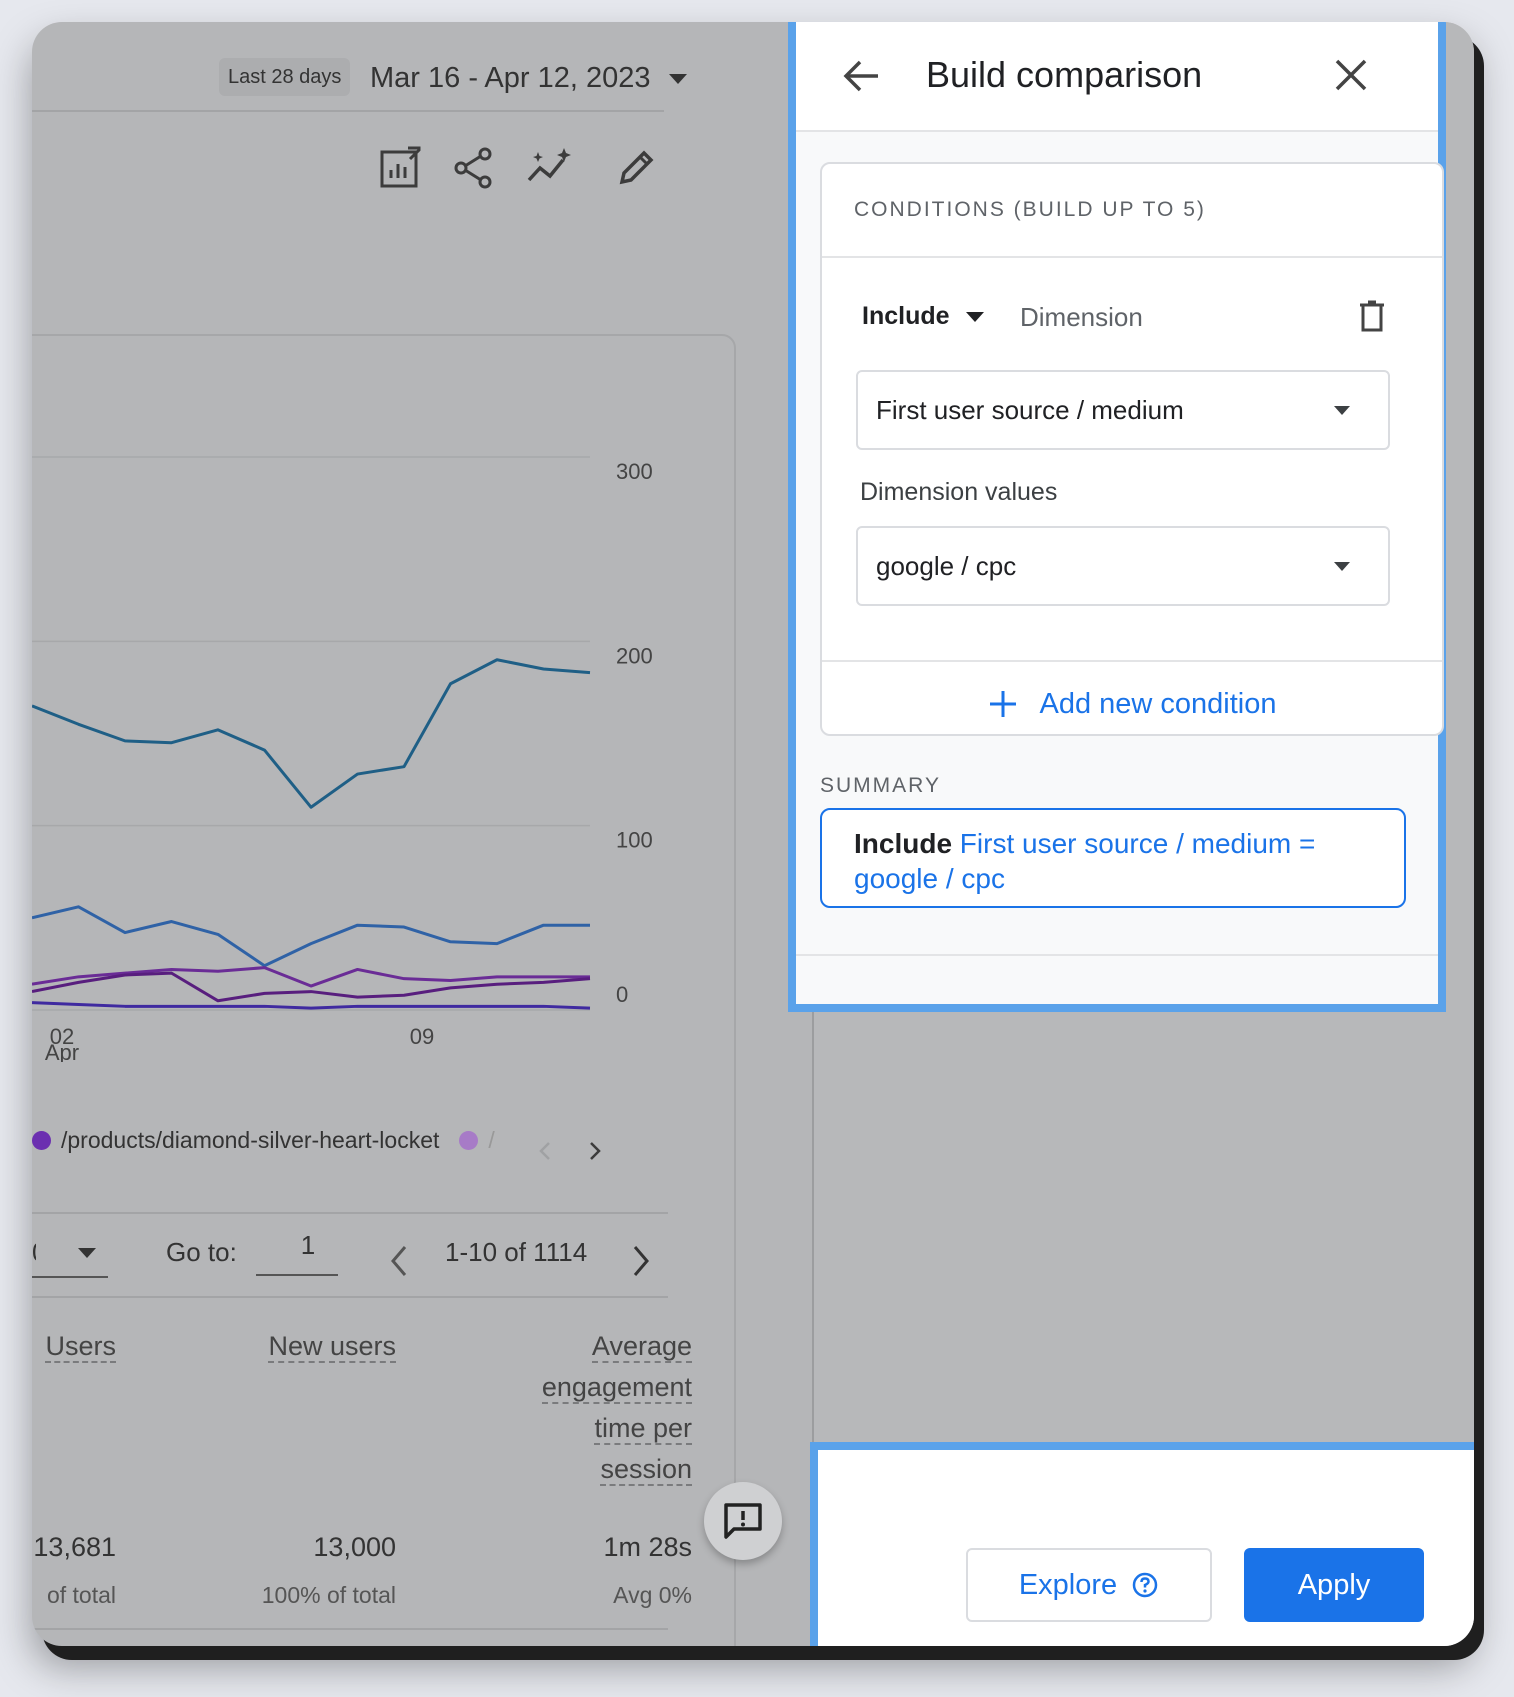 This screenshot has width=1514, height=1697. What do you see at coordinates (646, 1470) in the screenshot?
I see `column-header-label: session` at bounding box center [646, 1470].